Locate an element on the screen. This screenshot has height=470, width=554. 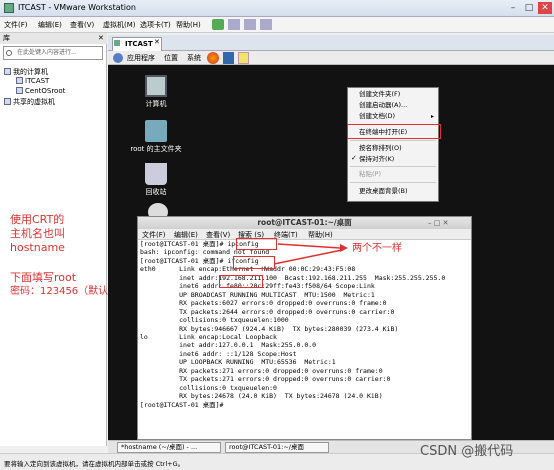
menu-sort-by-name: 按名称排列(O) is located at coordinates (393, 148).